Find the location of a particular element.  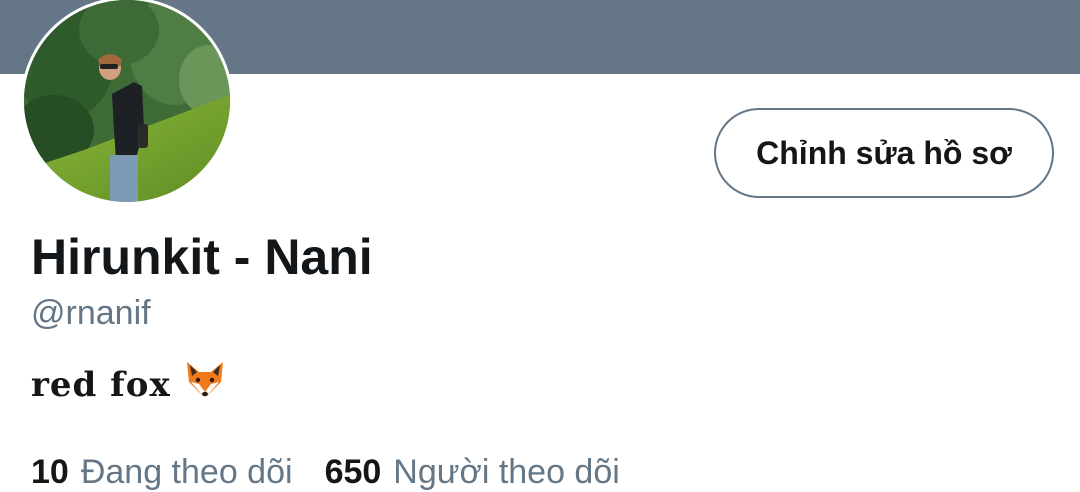

fox-face-icon is located at coordinates (205, 384).